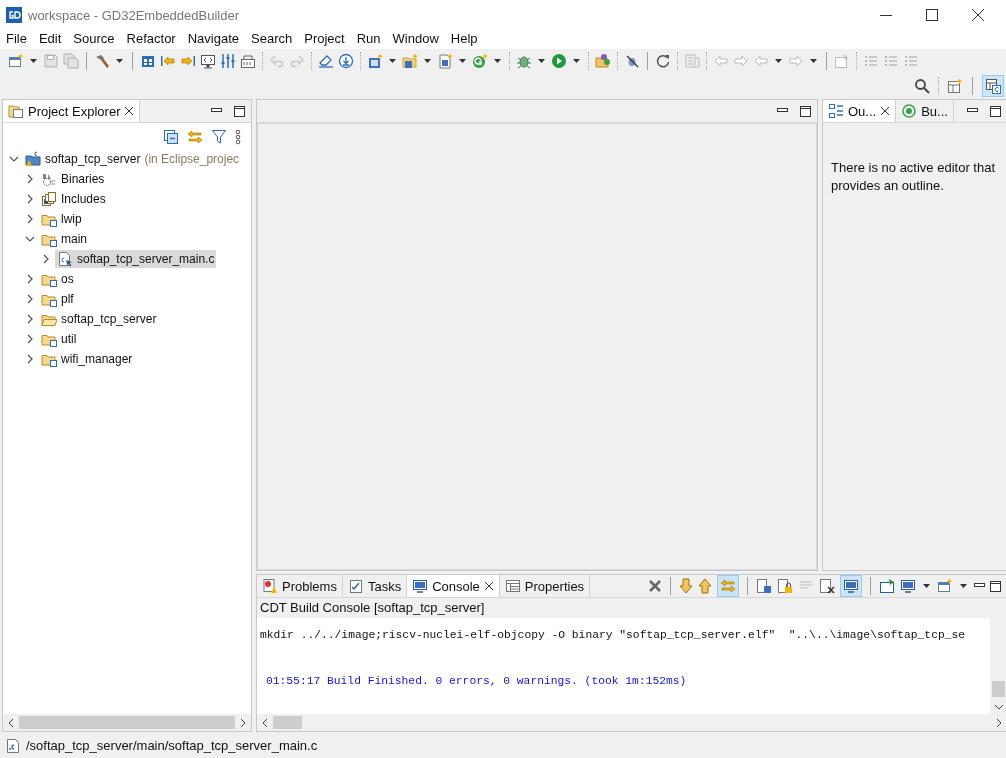 The height and width of the screenshot is (758, 1006). I want to click on run-icon, so click(559, 60).